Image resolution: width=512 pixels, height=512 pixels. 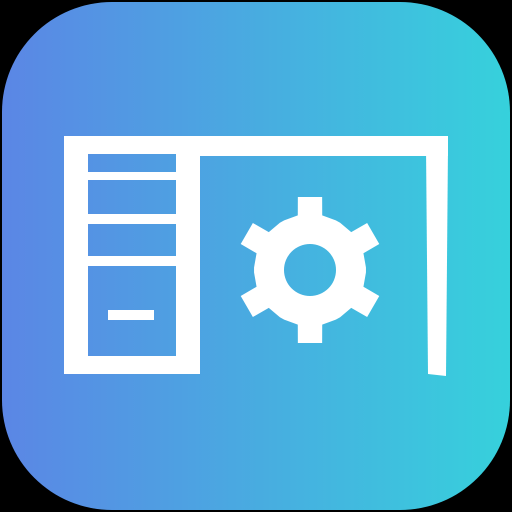 What do you see at coordinates (179, 255) in the screenshot?
I see `drawer-right-wall` at bounding box center [179, 255].